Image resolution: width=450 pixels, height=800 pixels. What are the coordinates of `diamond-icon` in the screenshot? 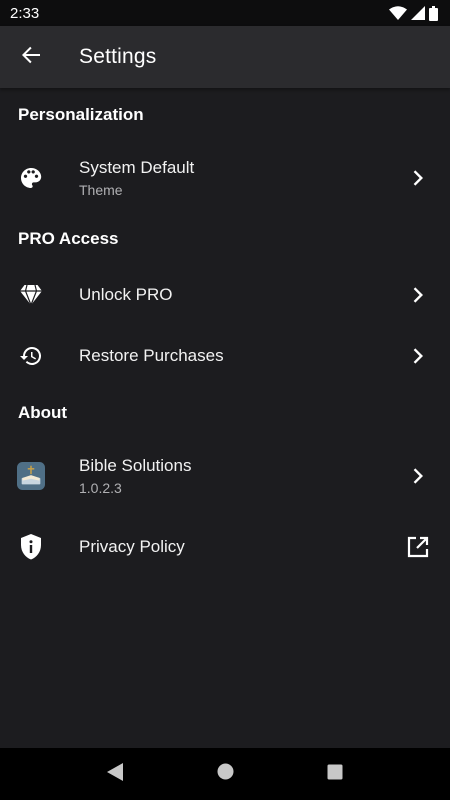 It's located at (31, 295).